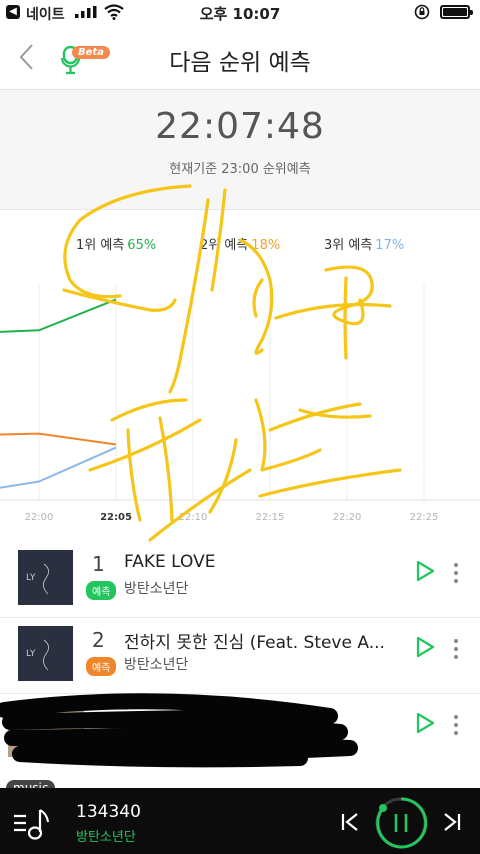  Describe the element at coordinates (108, 812) in the screenshot. I see `player-song-title: 134340` at that location.